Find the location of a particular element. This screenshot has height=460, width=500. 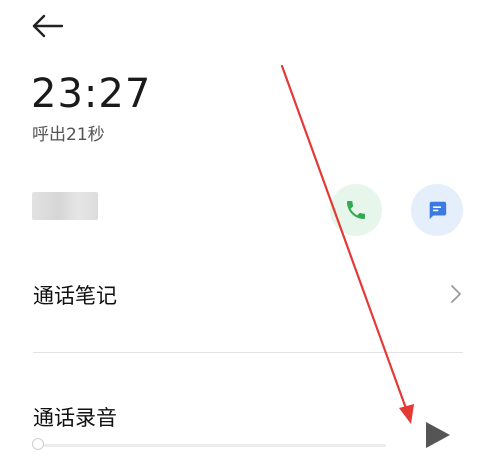

message-icon is located at coordinates (438, 210).